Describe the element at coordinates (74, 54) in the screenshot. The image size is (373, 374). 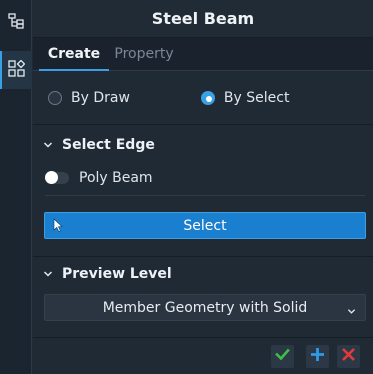
I see `tab-create: Create` at that location.